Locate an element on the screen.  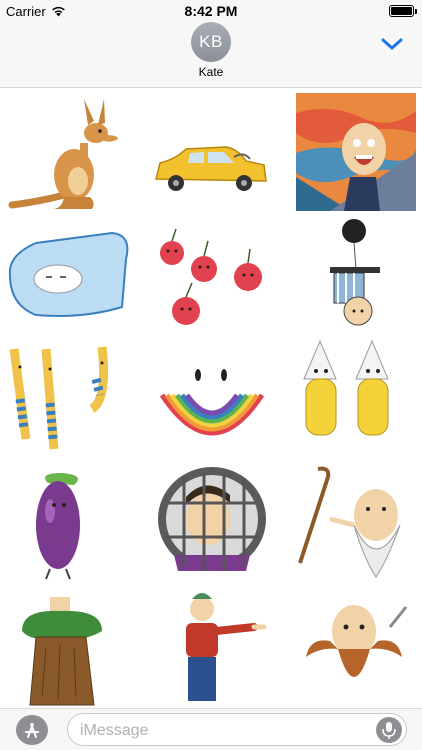
sticker-corn-ghosts is located at coordinates (355, 399).